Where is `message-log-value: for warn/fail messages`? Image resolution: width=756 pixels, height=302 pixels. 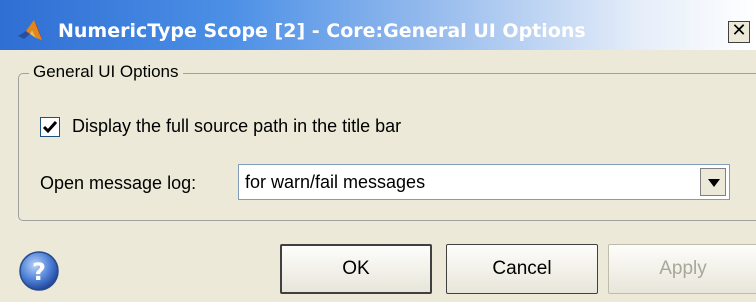 message-log-value: for warn/fail messages is located at coordinates (335, 182).